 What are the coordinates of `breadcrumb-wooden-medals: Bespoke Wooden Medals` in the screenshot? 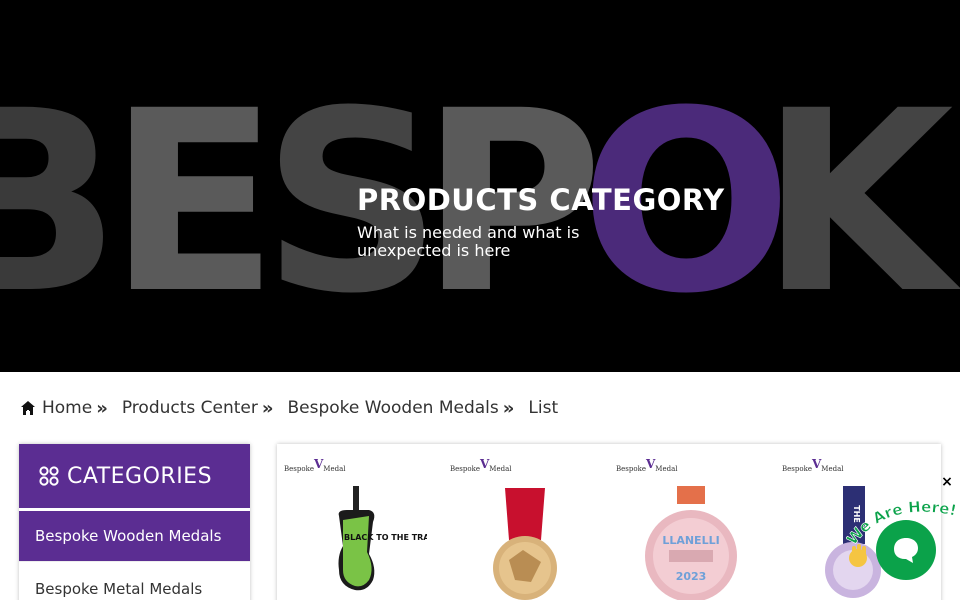 It's located at (393, 408).